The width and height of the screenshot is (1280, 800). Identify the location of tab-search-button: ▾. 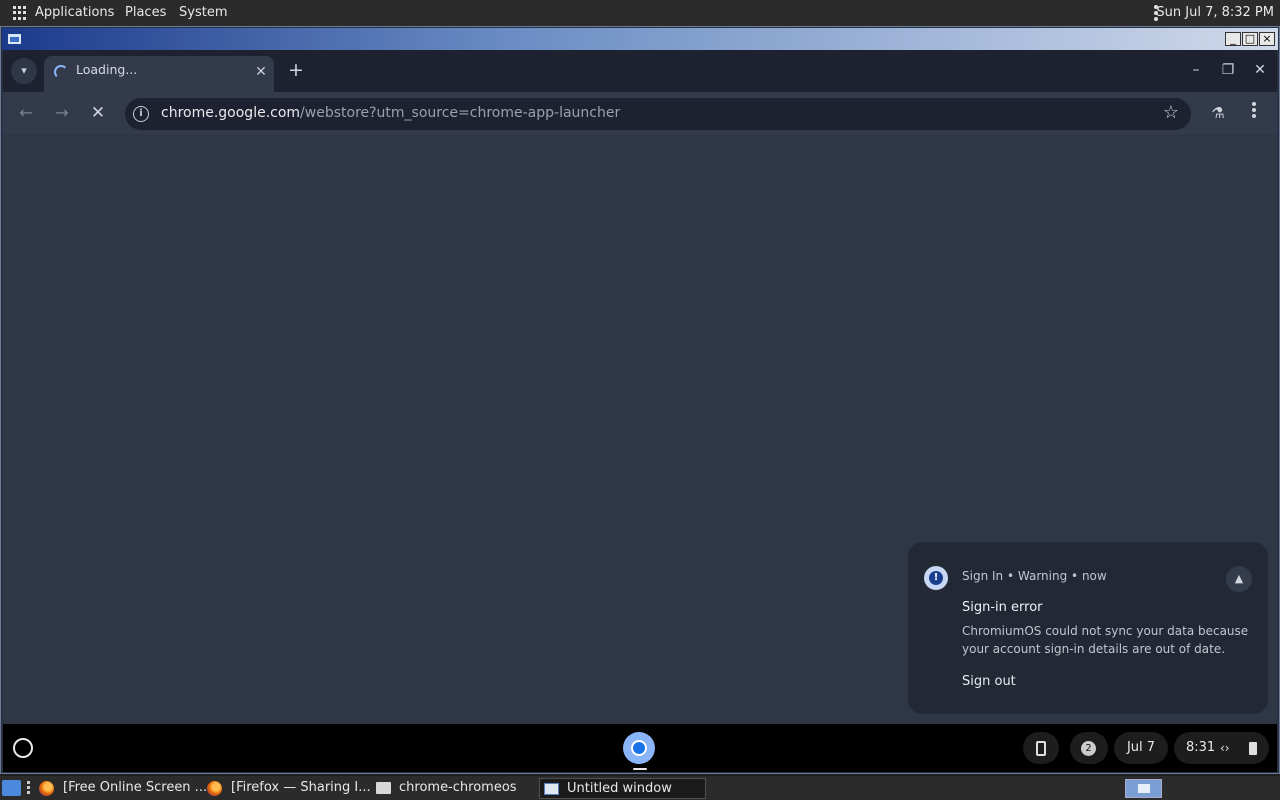
(24, 71).